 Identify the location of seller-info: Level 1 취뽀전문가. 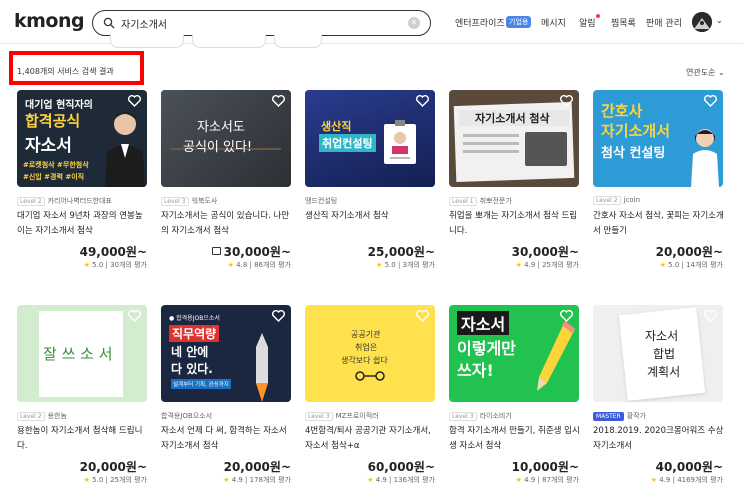
(480, 201).